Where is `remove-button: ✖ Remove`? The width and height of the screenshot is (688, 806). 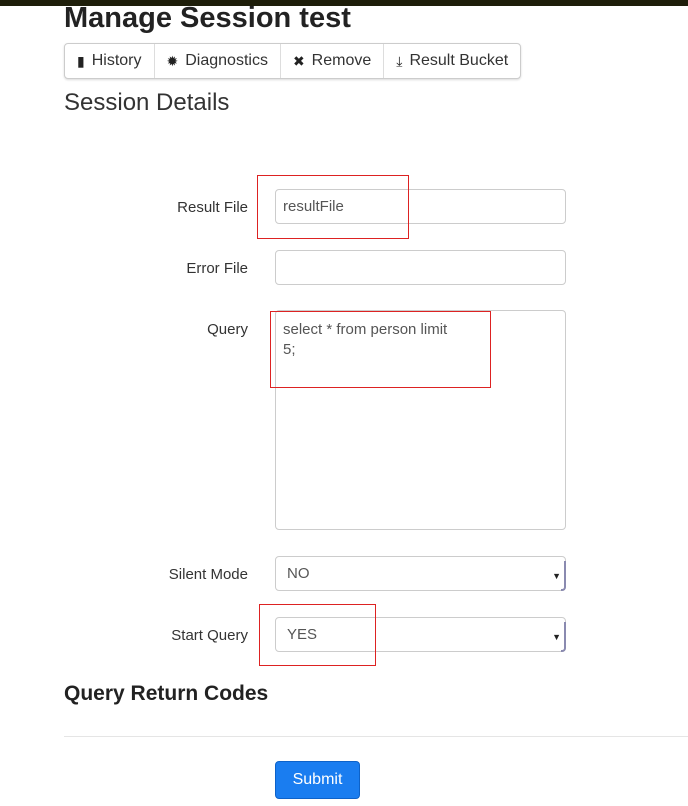
remove-button: ✖ Remove is located at coordinates (333, 61).